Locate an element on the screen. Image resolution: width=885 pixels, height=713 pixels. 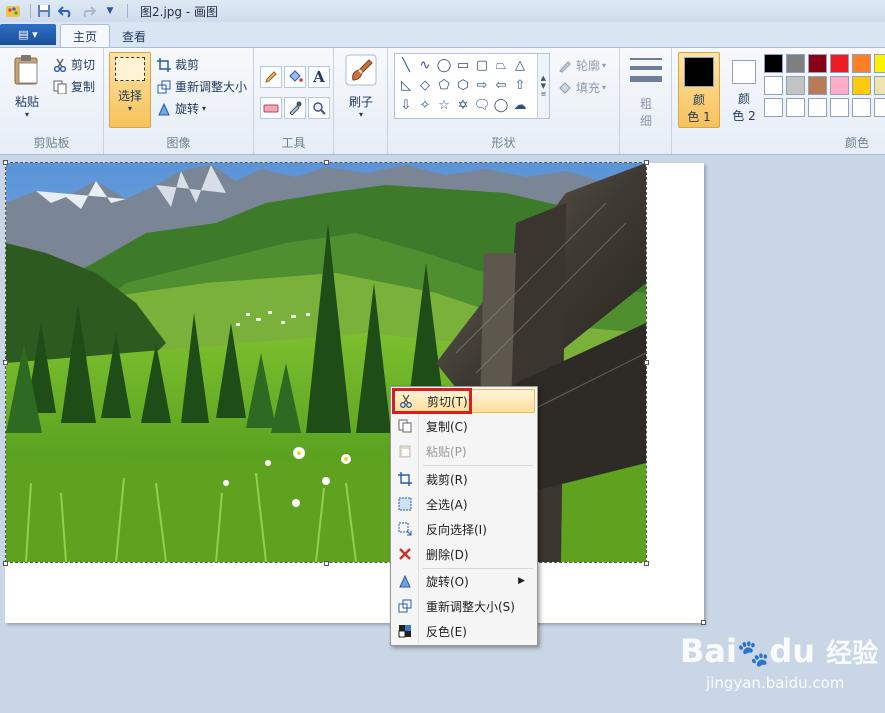
menu-item-copy: 复制(C) is located at coordinates (464, 426).